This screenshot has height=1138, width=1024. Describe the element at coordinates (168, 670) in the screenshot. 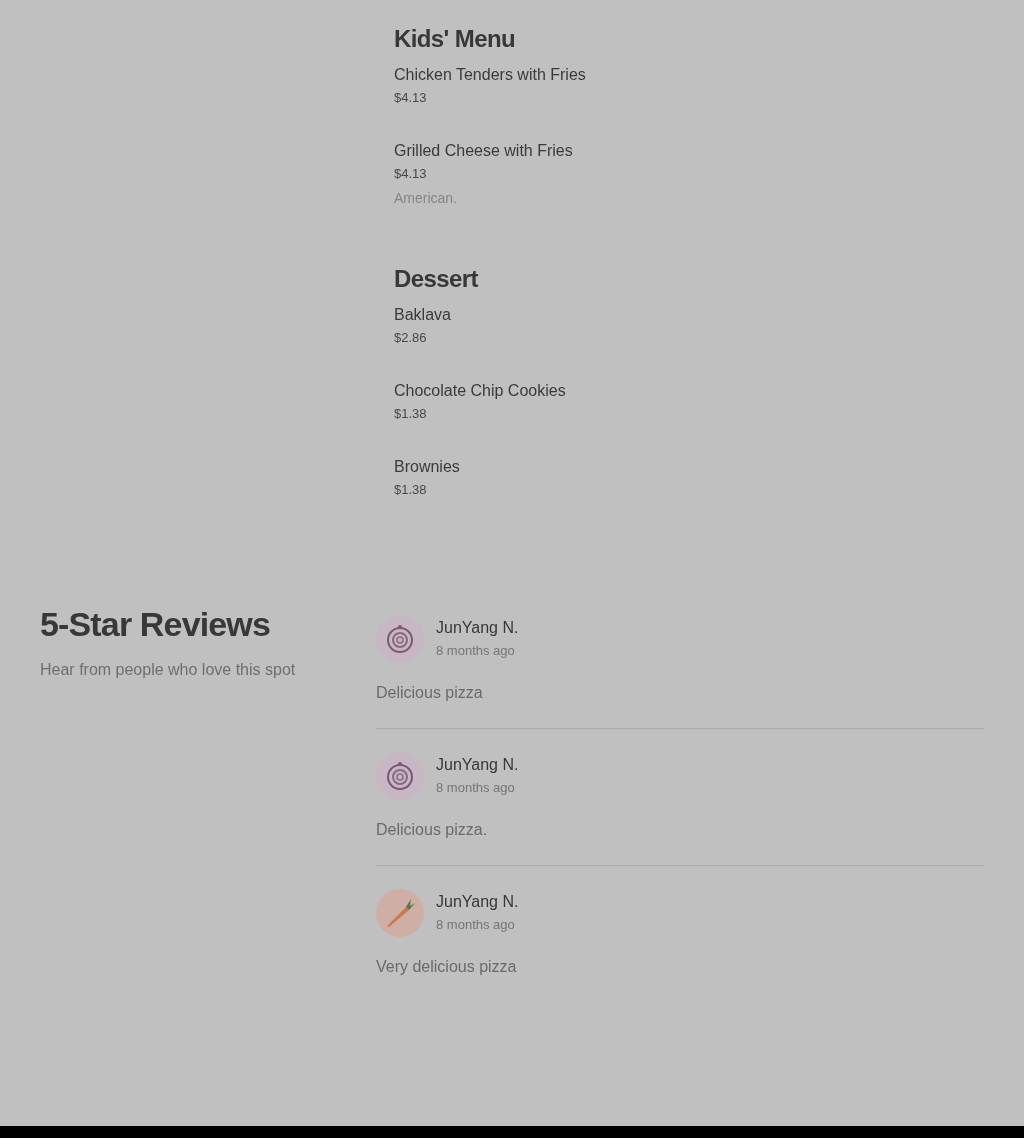

I see `reviews-subtitle: Hear from people who love this spot` at that location.